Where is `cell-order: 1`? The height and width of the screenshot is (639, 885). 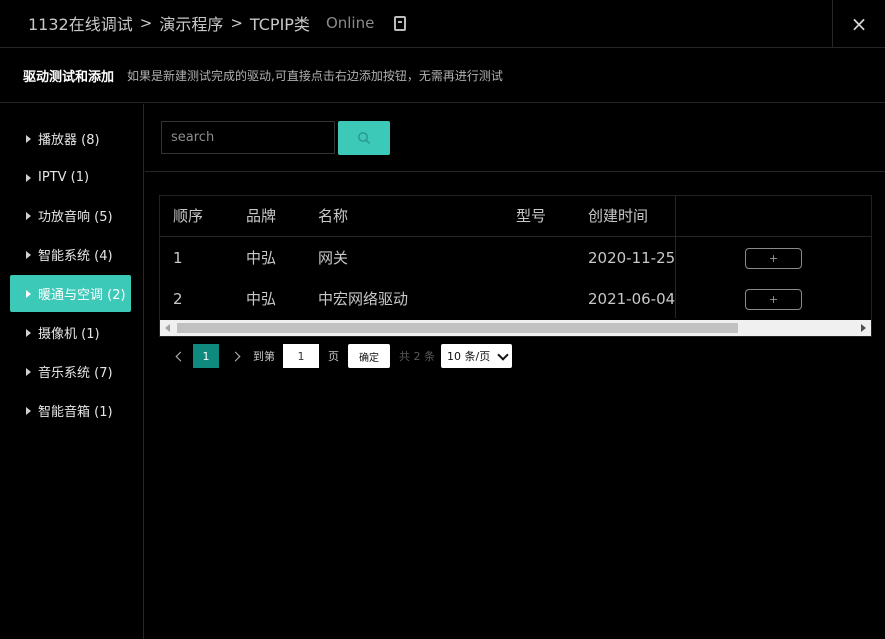 cell-order: 1 is located at coordinates (178, 258).